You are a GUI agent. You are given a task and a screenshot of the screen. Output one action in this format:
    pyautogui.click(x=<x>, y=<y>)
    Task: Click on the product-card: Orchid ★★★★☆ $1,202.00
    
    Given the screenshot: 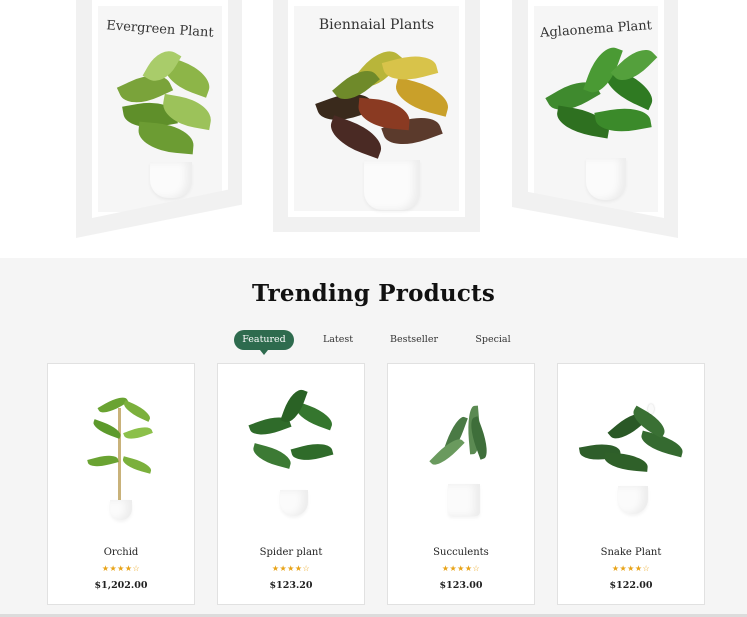 What is the action you would take?
    pyautogui.click(x=121, y=484)
    